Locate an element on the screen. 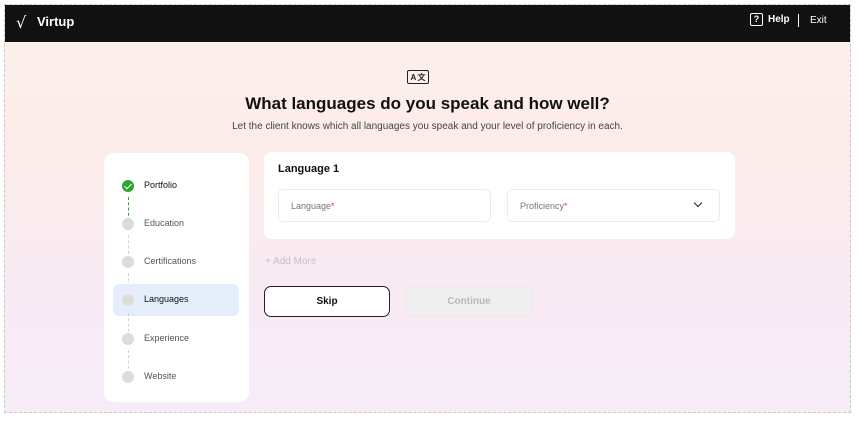  step-label: Certifications is located at coordinates (170, 261).